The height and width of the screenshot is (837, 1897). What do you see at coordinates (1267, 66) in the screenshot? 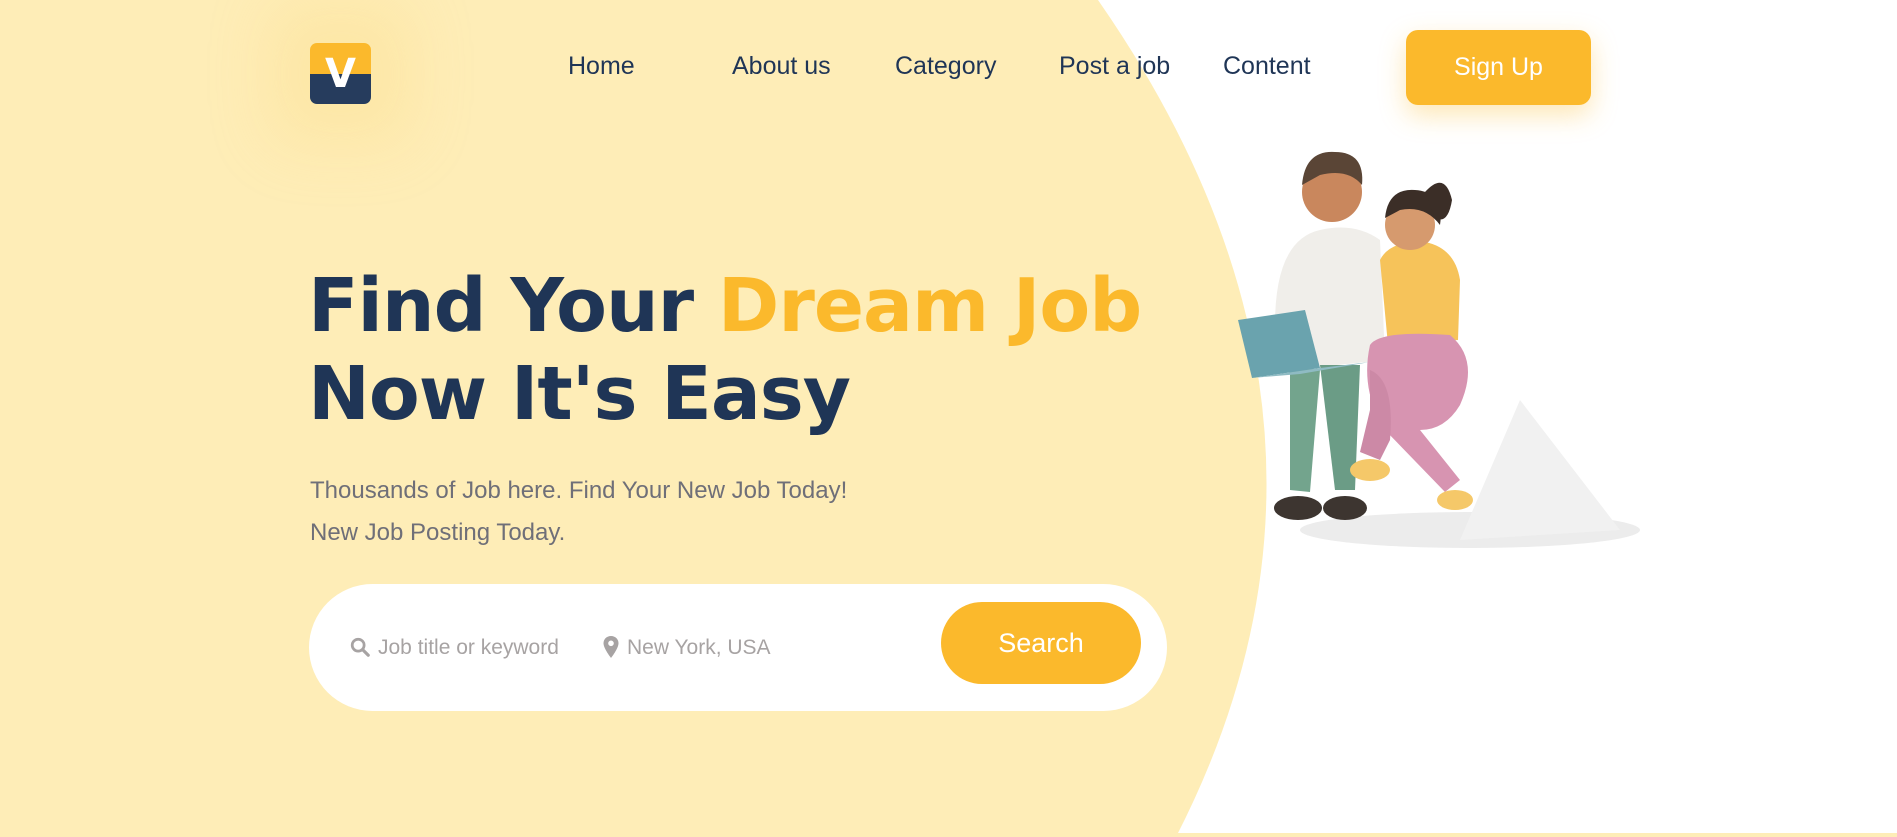
I see `nav-content: Content` at bounding box center [1267, 66].